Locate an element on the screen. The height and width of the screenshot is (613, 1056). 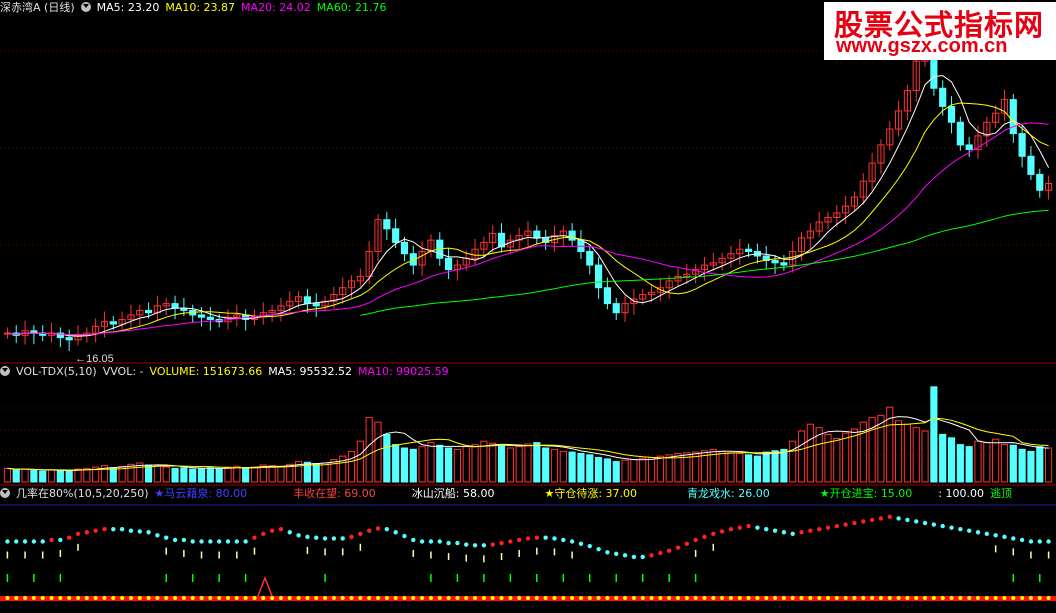
vol-title: VOL-TDX(5,10) is located at coordinates (56, 371).